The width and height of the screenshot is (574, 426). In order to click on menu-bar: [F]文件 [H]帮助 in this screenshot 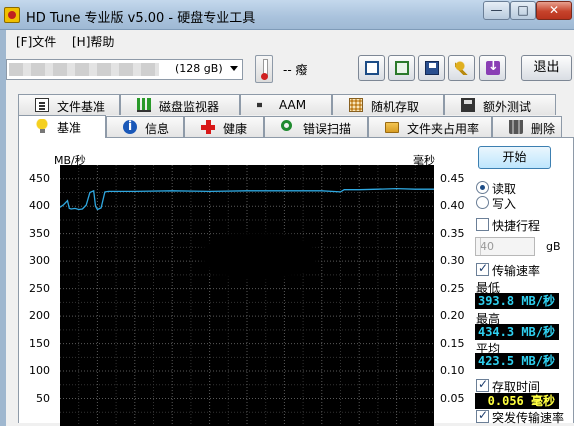, I will do `click(290, 41)`.